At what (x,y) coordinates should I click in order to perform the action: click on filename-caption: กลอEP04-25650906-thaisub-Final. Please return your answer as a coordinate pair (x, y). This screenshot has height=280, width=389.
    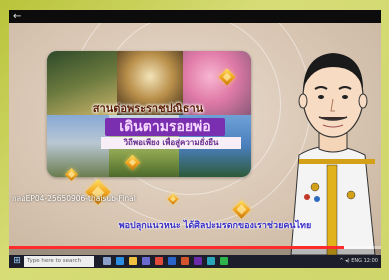
    Looking at the image, I should click on (74, 198).